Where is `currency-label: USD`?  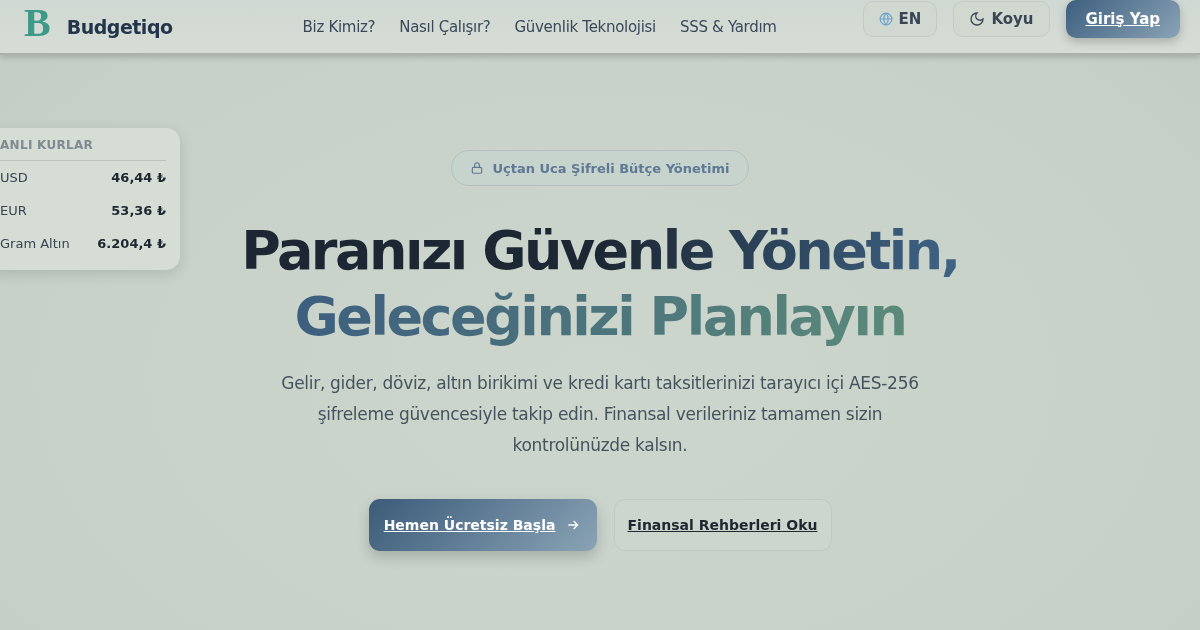
currency-label: USD is located at coordinates (14, 177).